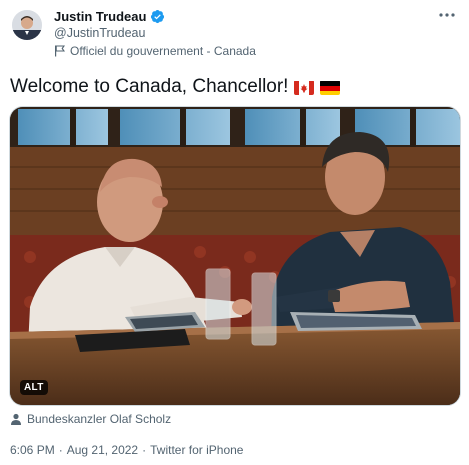  I want to click on author-handle: @JustinTrudeau, so click(99, 33).